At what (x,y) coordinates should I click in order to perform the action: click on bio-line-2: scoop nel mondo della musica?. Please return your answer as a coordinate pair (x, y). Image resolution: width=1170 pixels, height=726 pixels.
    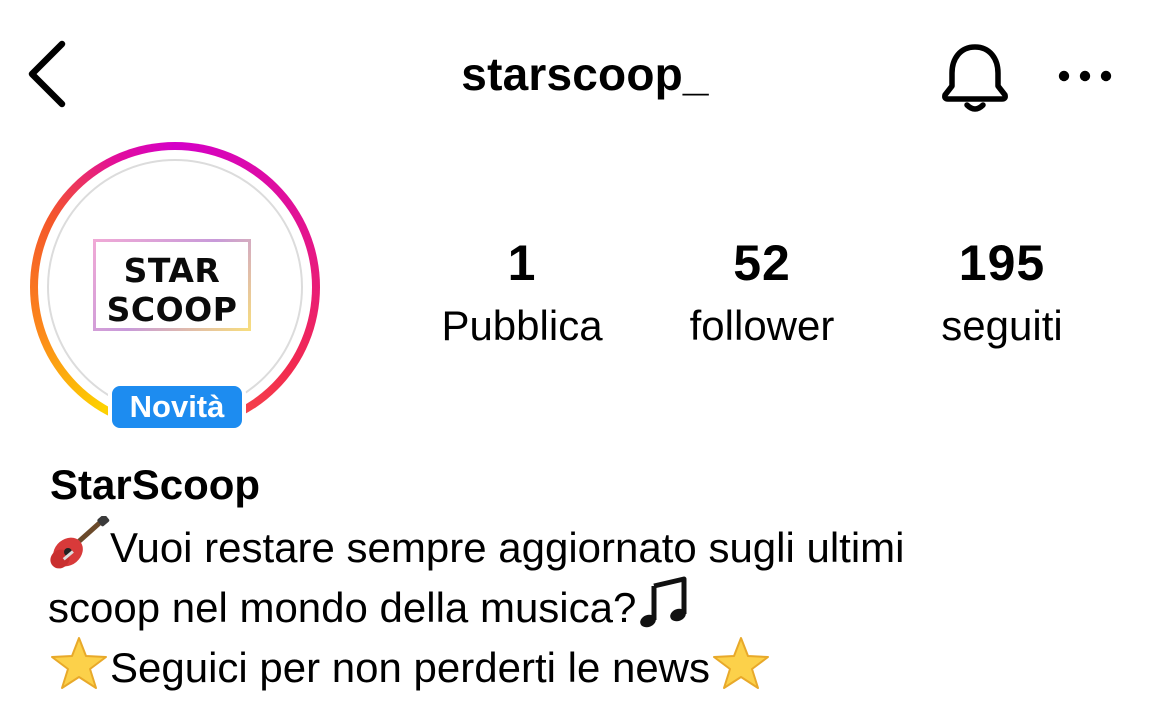
    Looking at the image, I should click on (373, 606).